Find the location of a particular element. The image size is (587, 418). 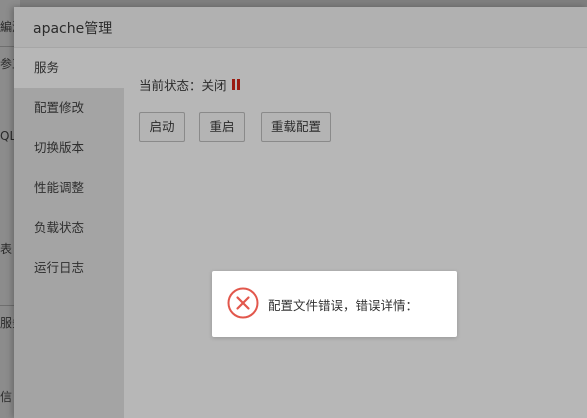

error-message: 配置文件错误，错误详情： is located at coordinates (343, 305).